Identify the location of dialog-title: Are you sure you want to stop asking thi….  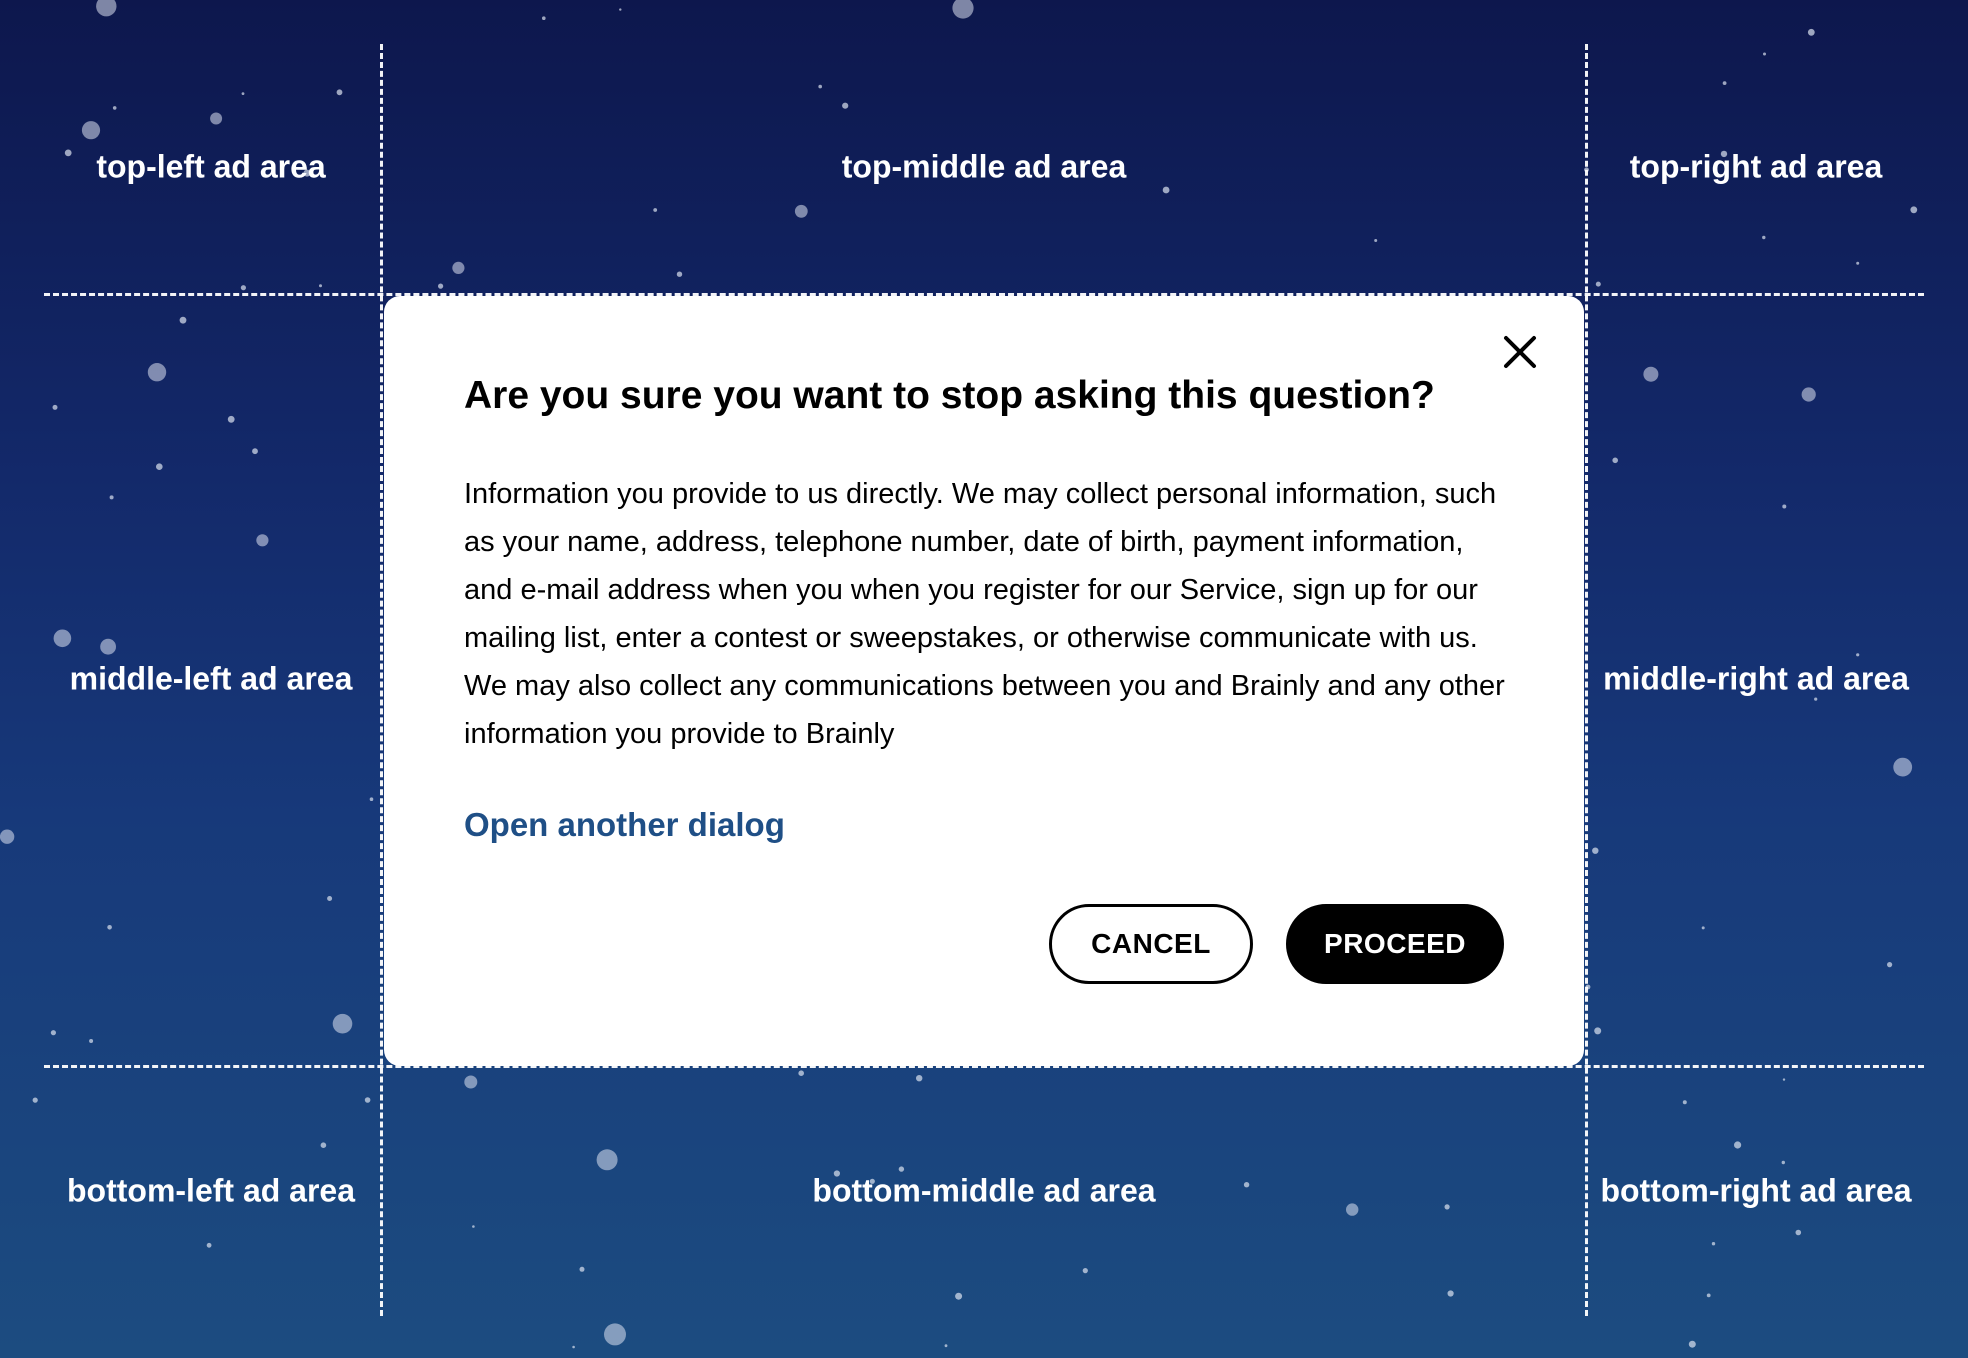
(949, 395).